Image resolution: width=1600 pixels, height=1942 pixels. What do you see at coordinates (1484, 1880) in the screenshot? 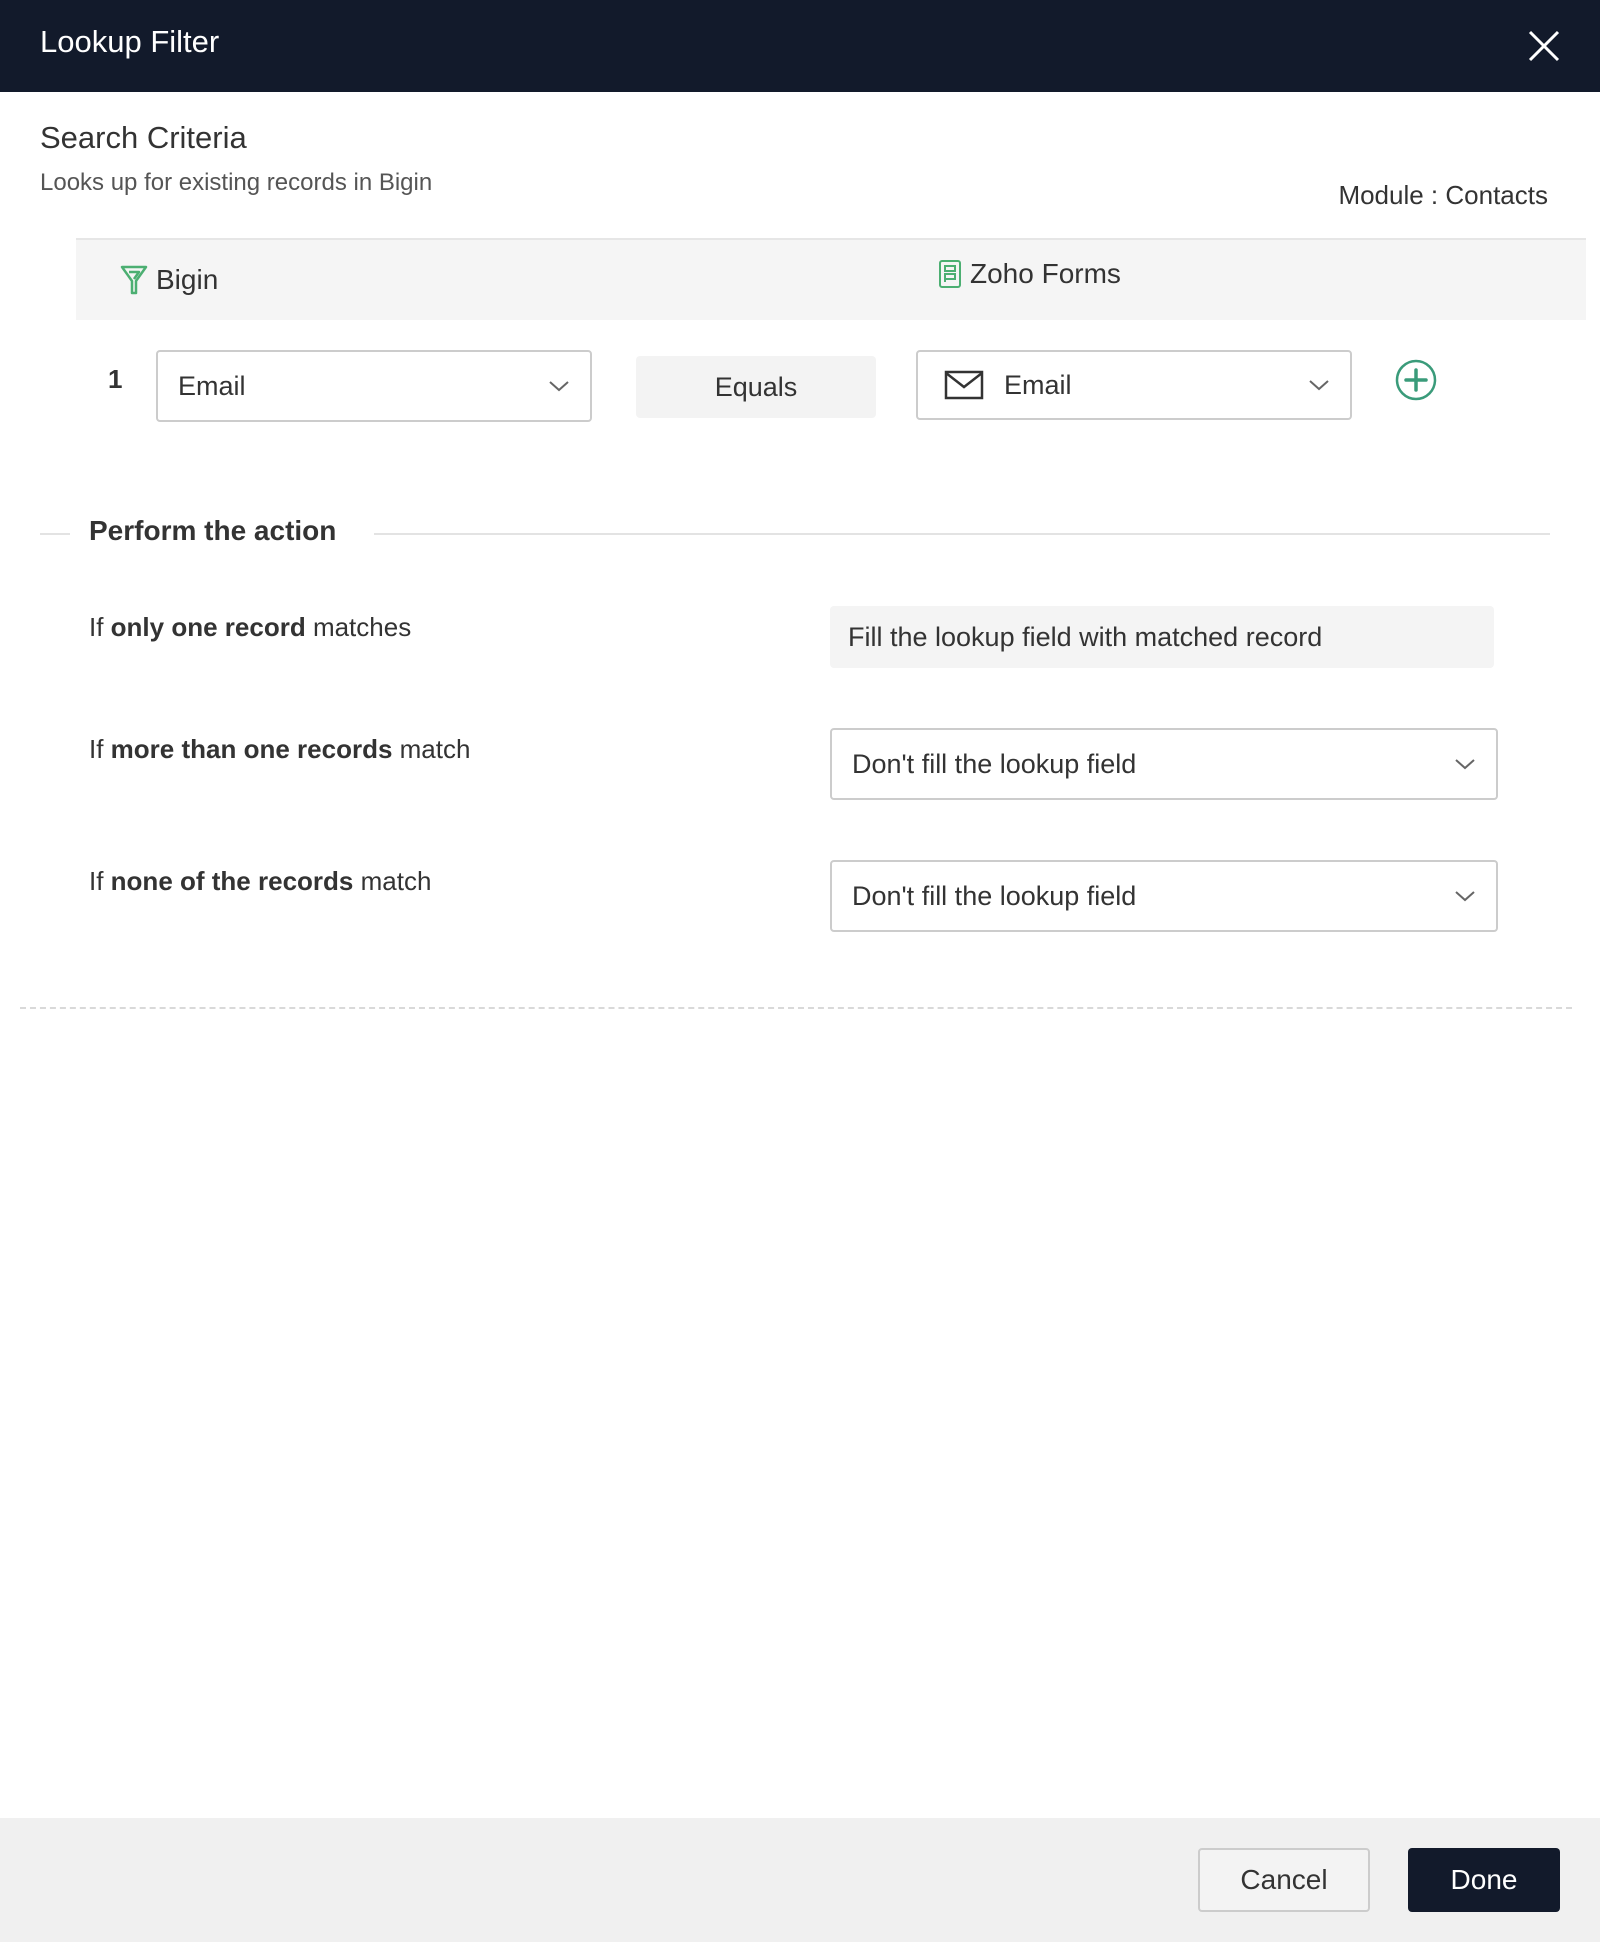
I see `done-button: Done` at bounding box center [1484, 1880].